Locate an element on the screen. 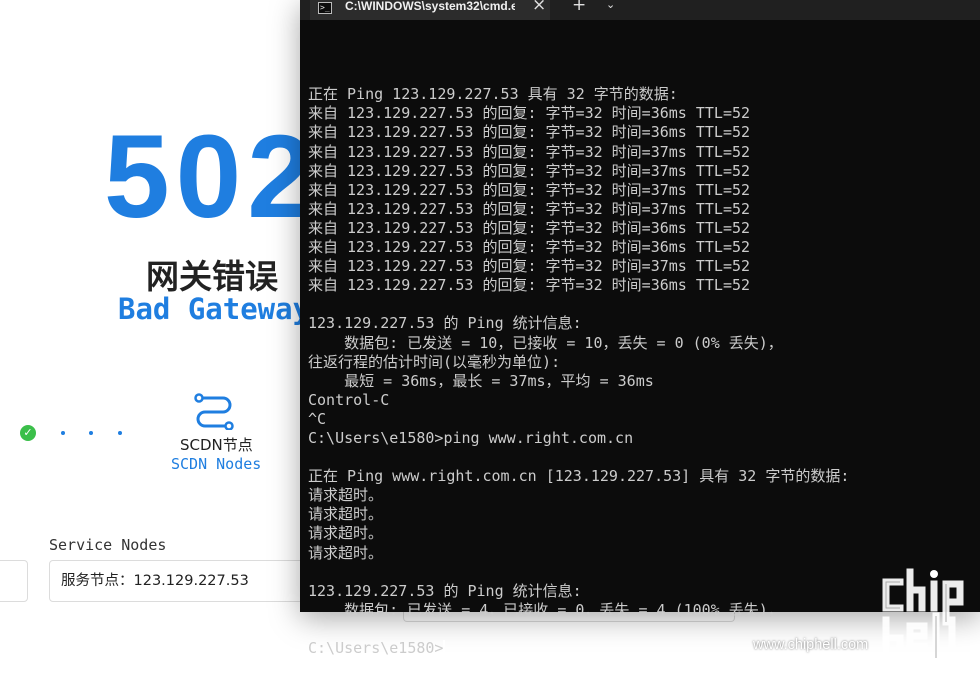  terminal-line: Control-C is located at coordinates (349, 399).